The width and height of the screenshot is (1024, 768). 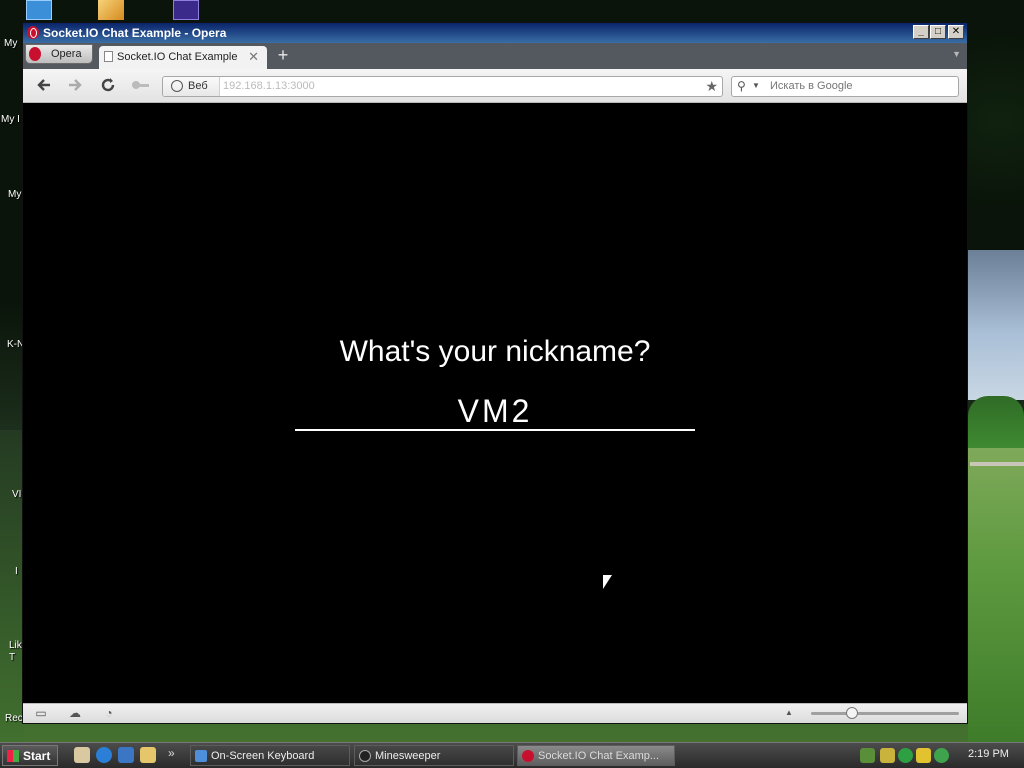 I want to click on web-mode-label: Веб, so click(x=198, y=86).